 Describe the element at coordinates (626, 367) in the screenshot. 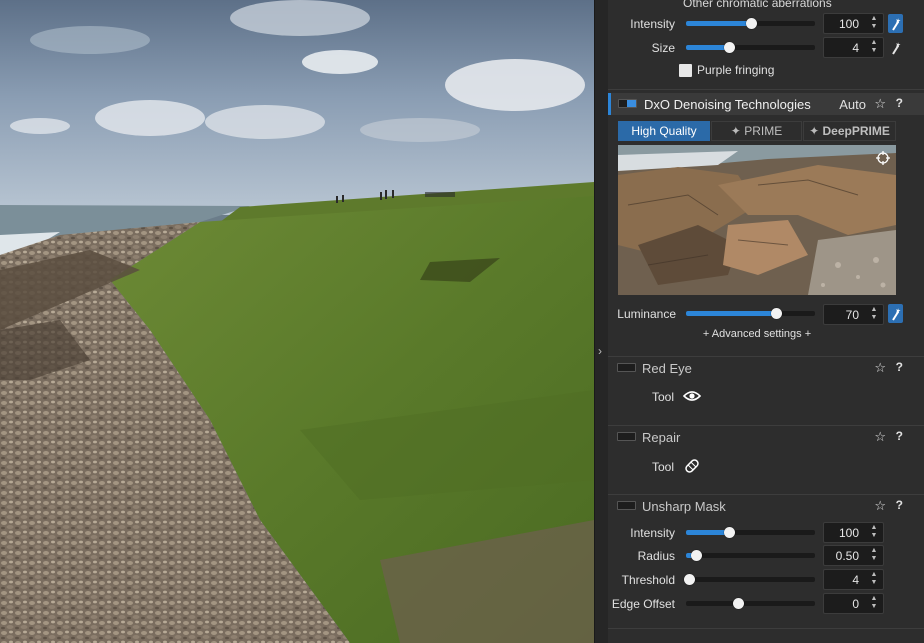

I see `red-eye-toggle` at that location.